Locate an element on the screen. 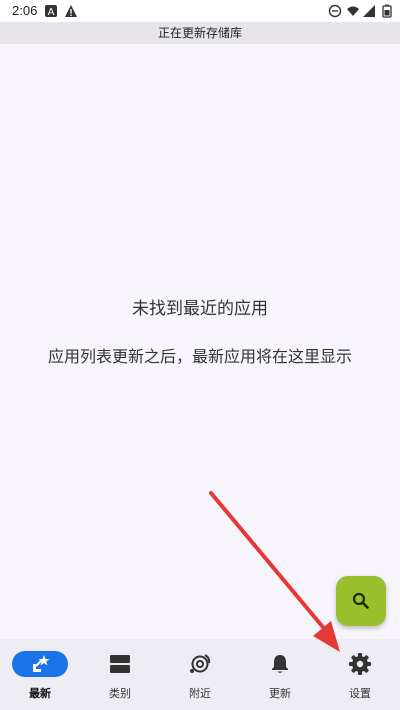  bottom-navigation: 最新 类别 附近 更新 设置 is located at coordinates (200, 674).